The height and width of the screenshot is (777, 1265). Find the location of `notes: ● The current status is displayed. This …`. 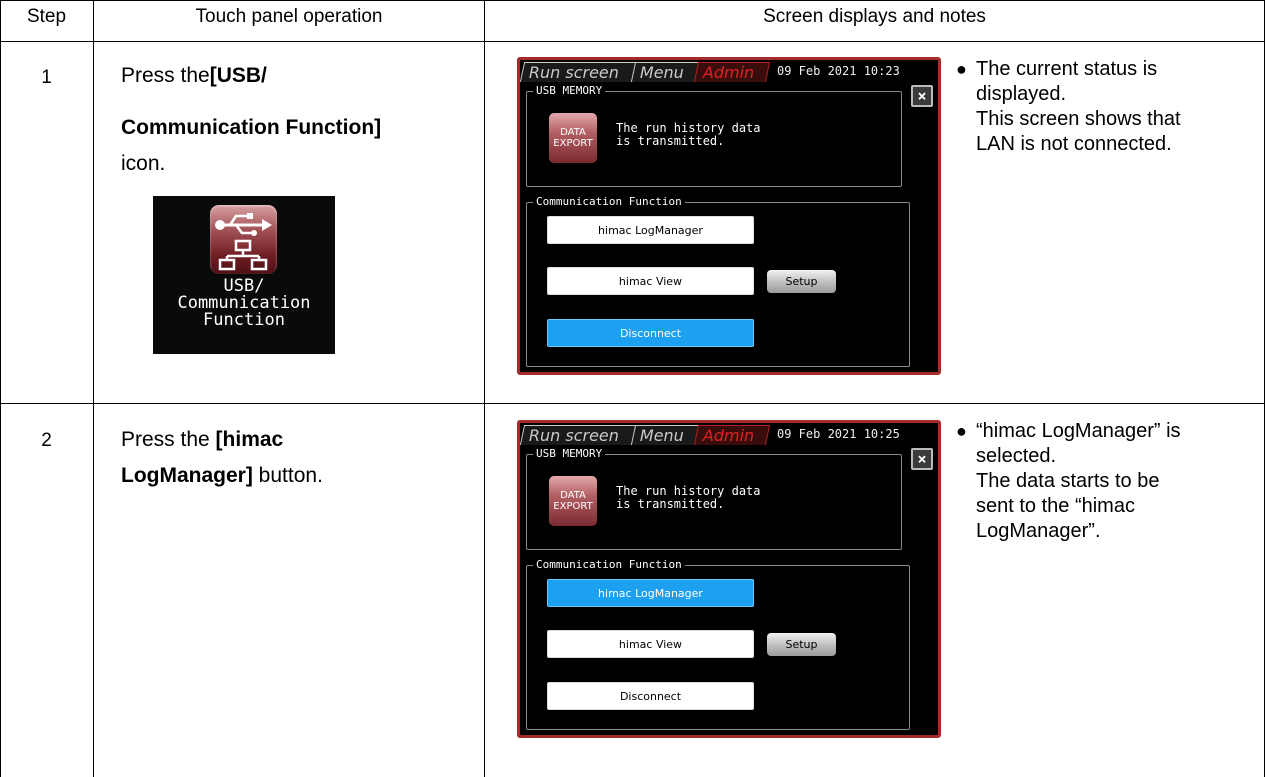

notes: ● The current status is displayed. This … is located at coordinates (1068, 107).